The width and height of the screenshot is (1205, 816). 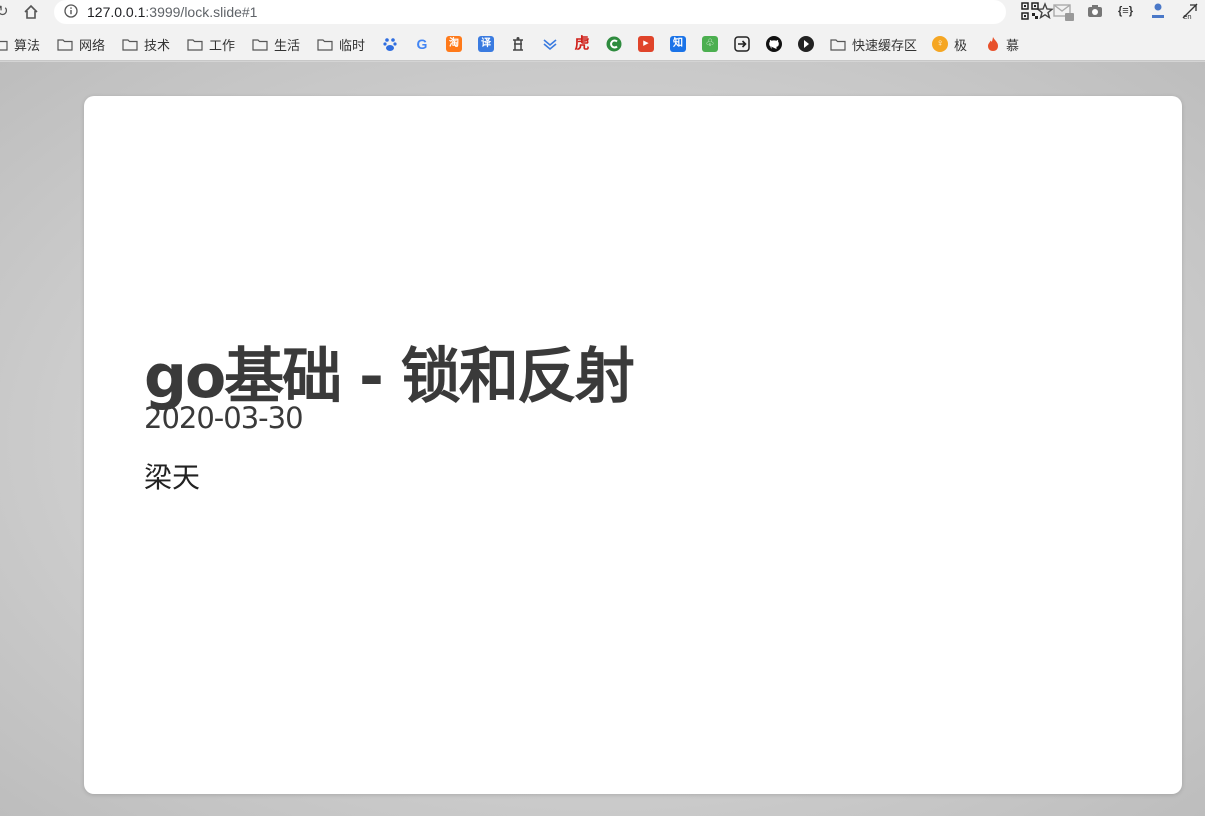 I want to click on tiger-icon: 虎, so click(x=582, y=44).